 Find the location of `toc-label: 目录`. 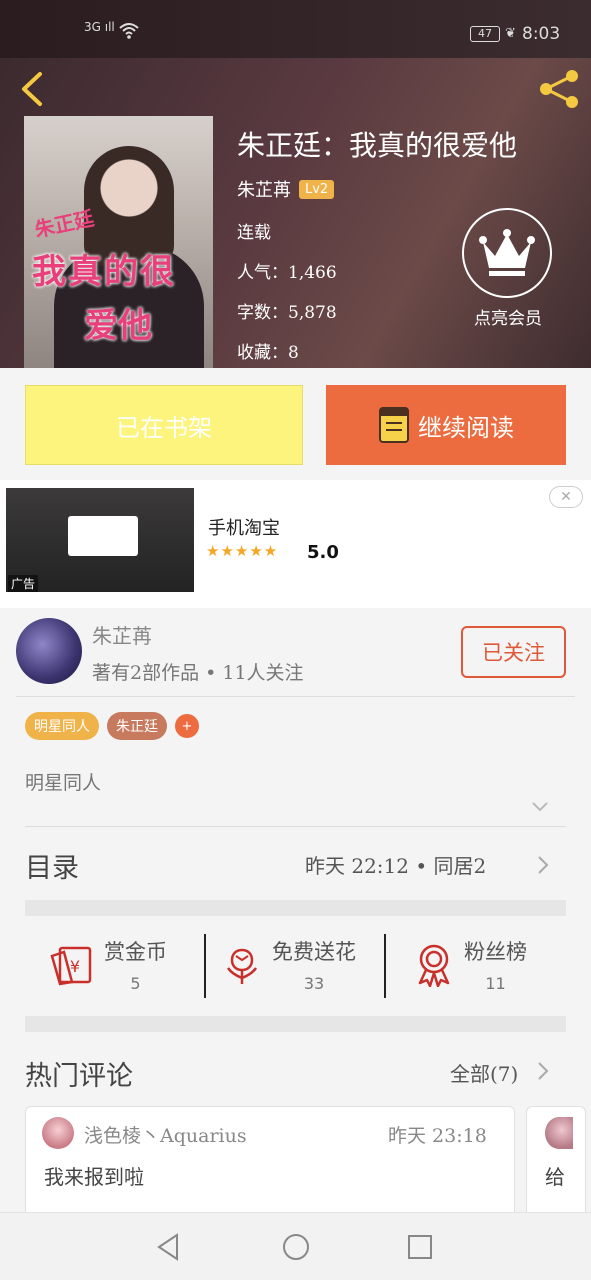

toc-label: 目录 is located at coordinates (52, 865).